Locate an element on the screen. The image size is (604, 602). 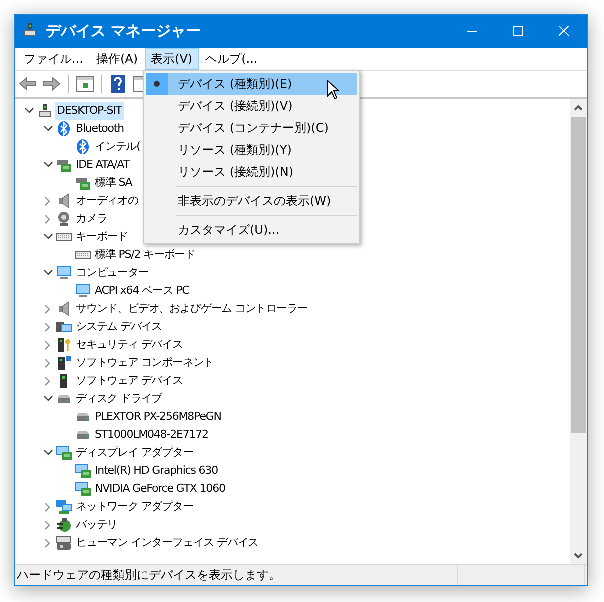
maximize-icon is located at coordinates (518, 31).